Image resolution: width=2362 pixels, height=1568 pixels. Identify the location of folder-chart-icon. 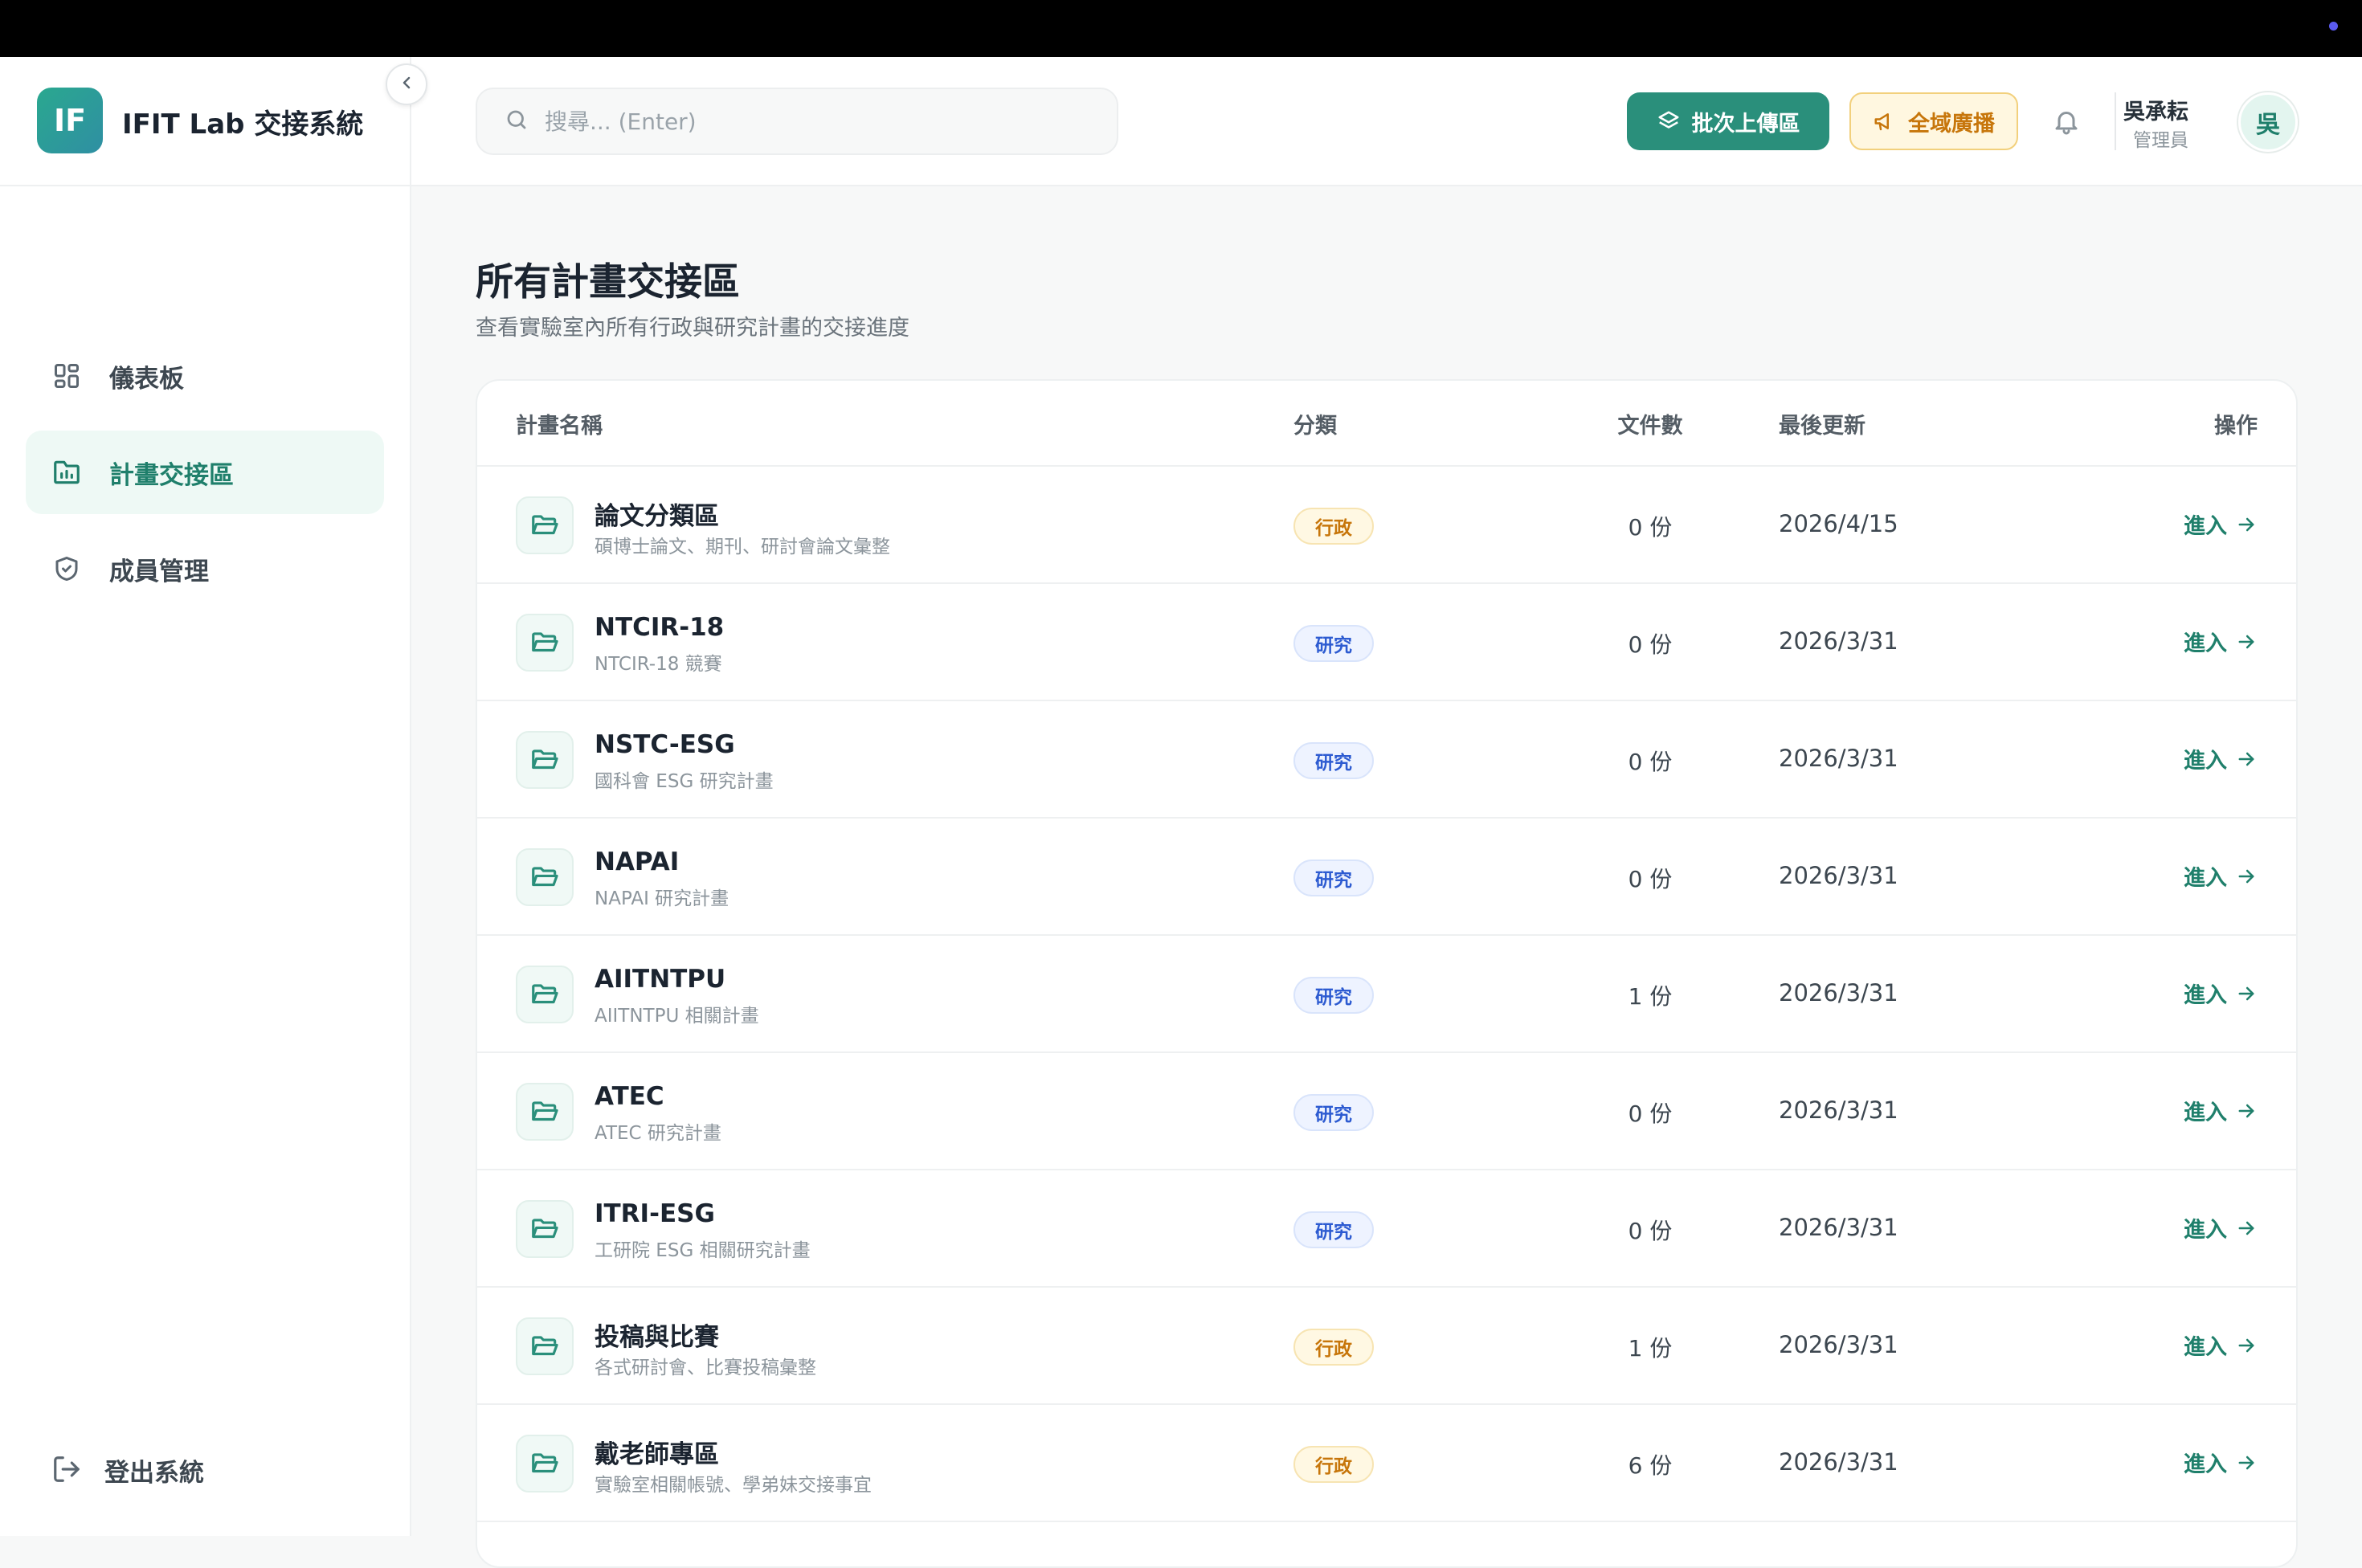
(66, 473).